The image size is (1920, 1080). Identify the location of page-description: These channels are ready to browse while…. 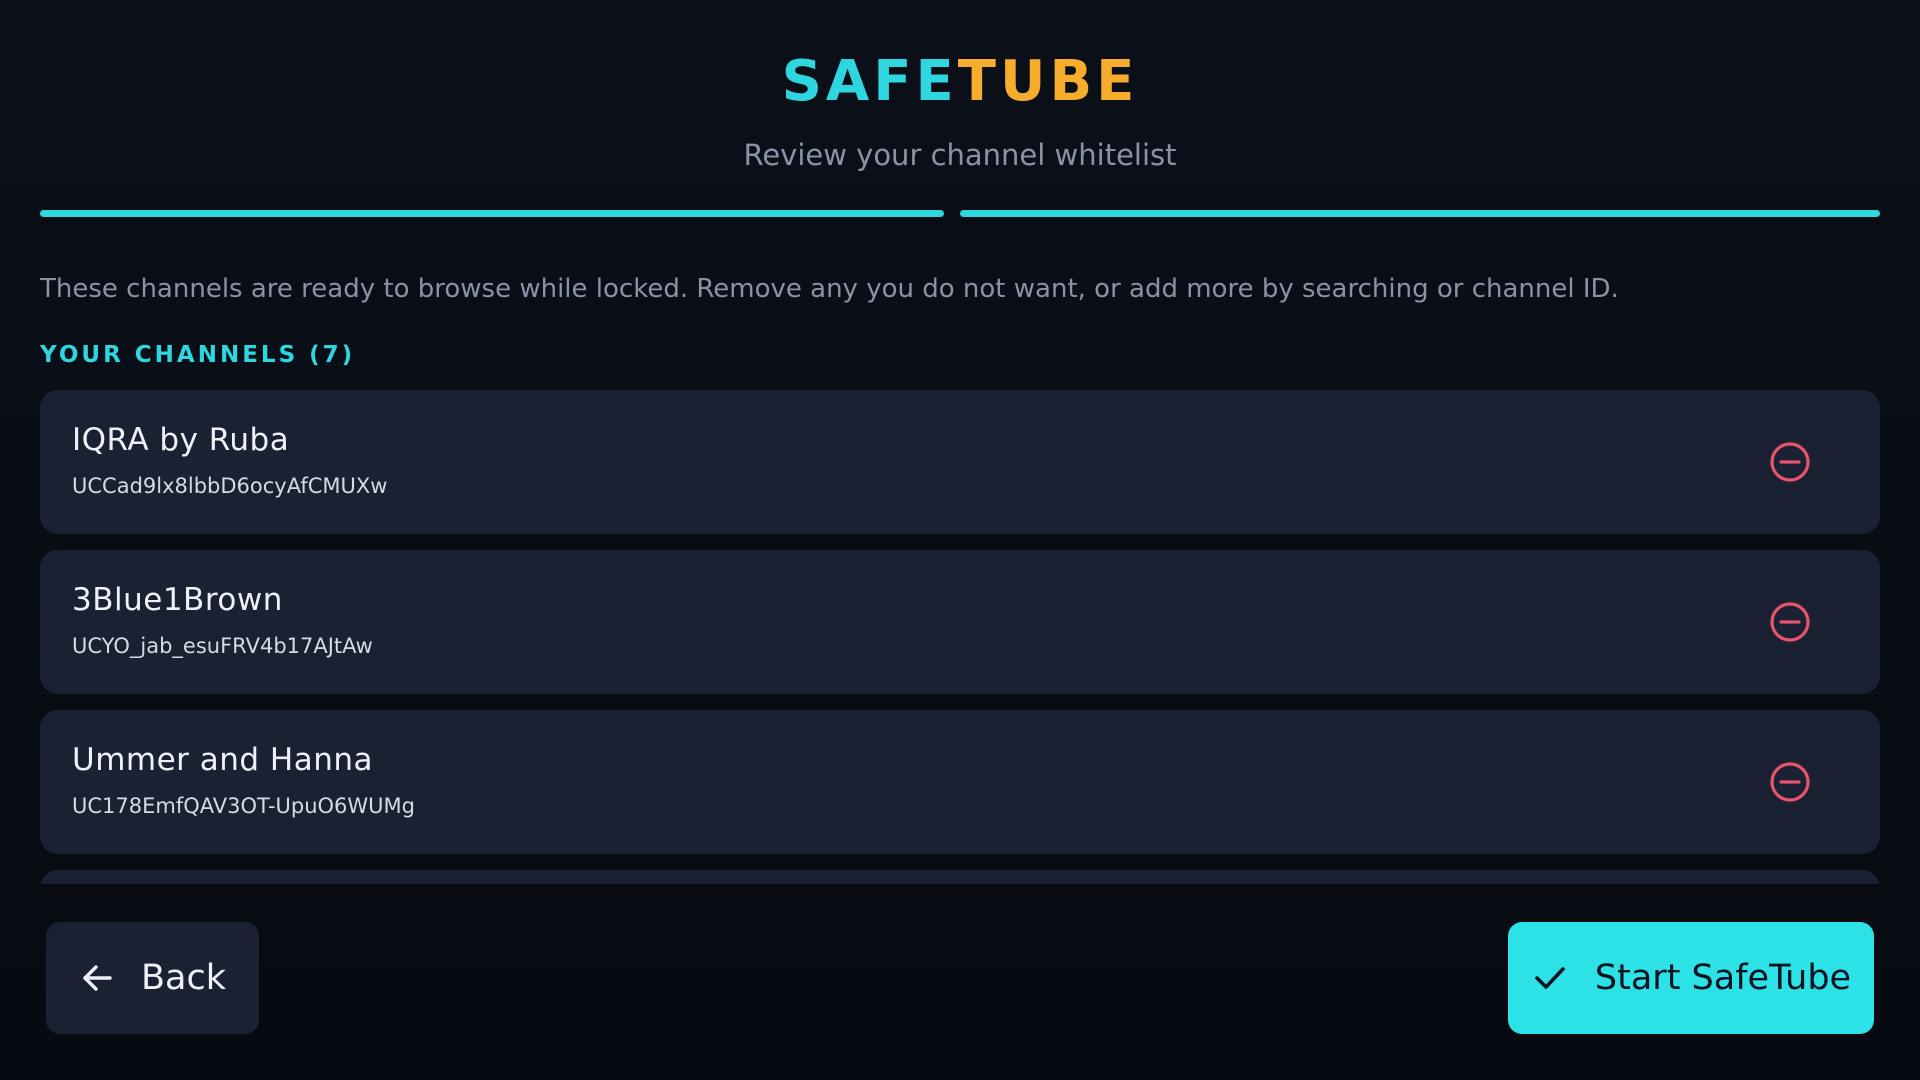
(829, 289).